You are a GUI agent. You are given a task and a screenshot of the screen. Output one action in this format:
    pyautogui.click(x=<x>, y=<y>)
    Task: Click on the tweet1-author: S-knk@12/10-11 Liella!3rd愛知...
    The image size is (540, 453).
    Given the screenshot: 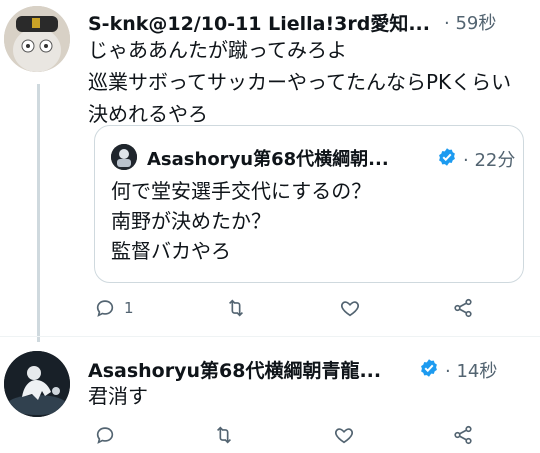 What is the action you would take?
    pyautogui.click(x=259, y=22)
    